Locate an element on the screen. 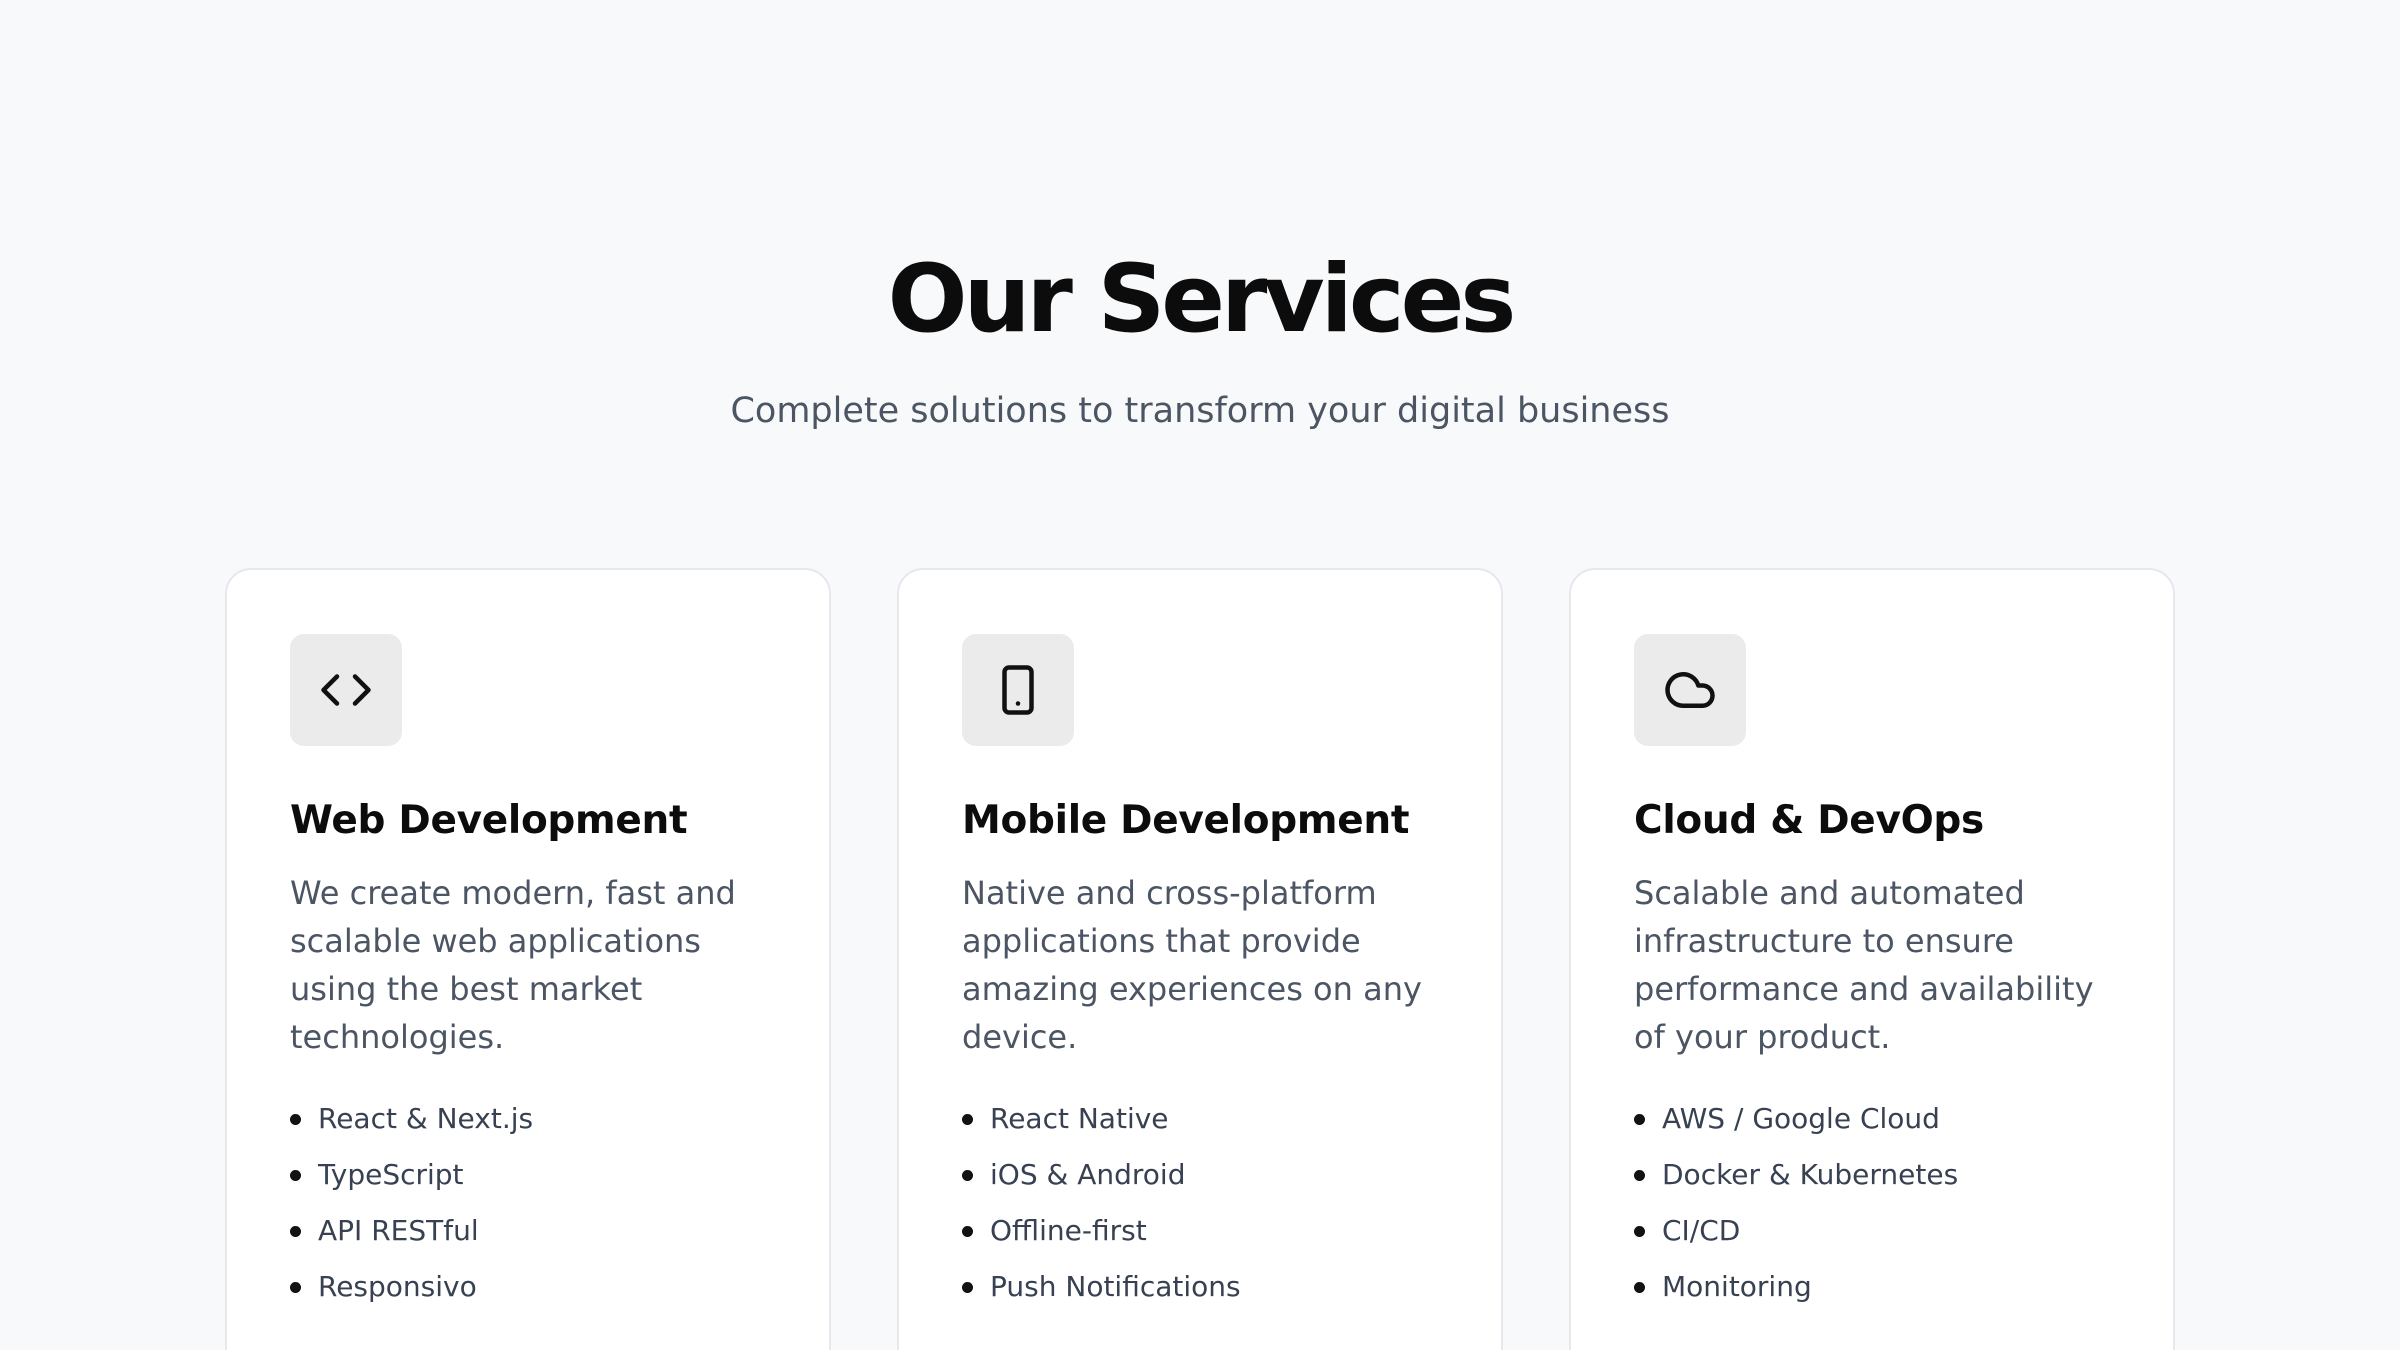 This screenshot has width=2400, height=1350. feature-item: API RESTful is located at coordinates (528, 1231).